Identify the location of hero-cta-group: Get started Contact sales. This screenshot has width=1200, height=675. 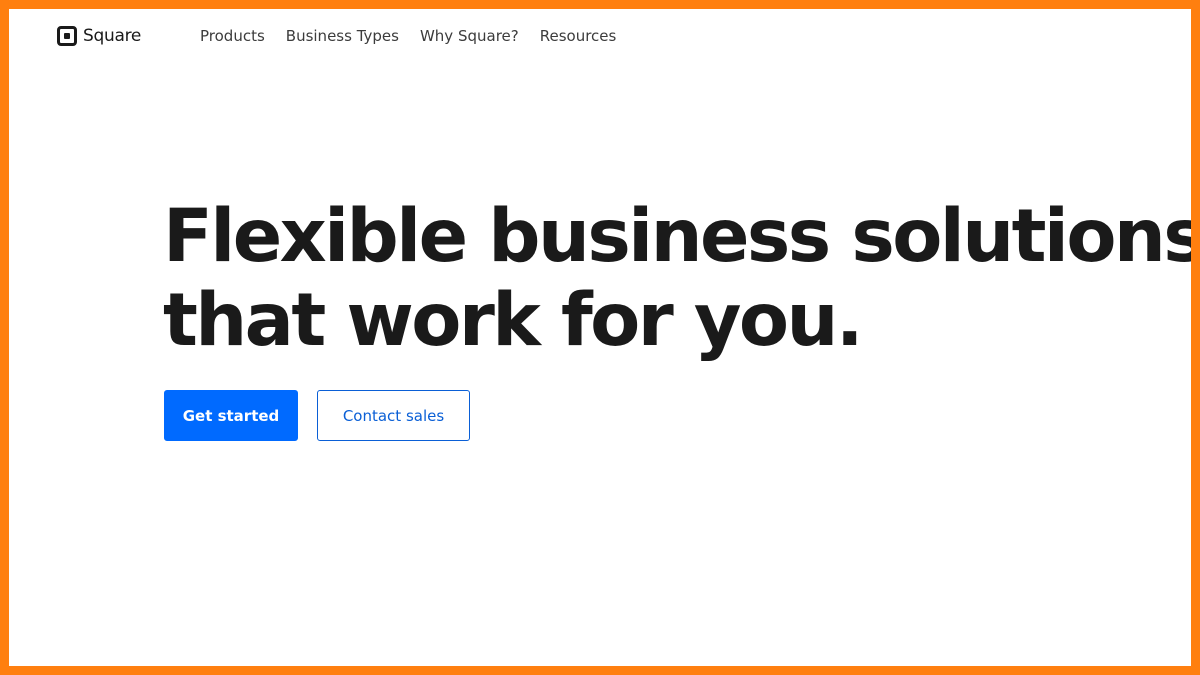
(317, 415).